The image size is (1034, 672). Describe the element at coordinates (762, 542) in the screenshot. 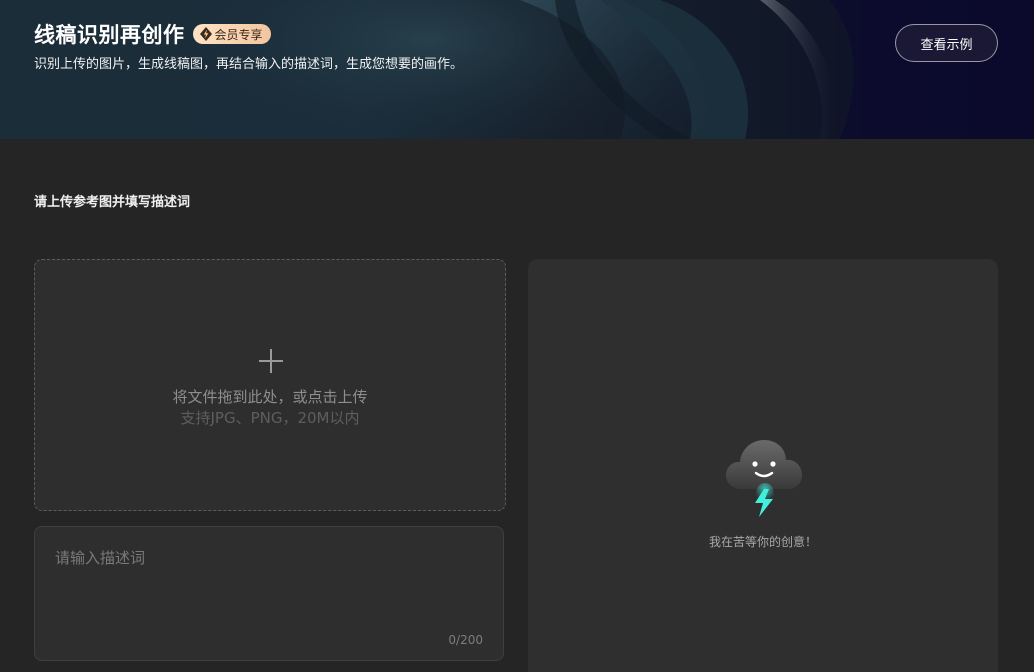

I see `waiting-message: 我在苦等你的创意！` at that location.